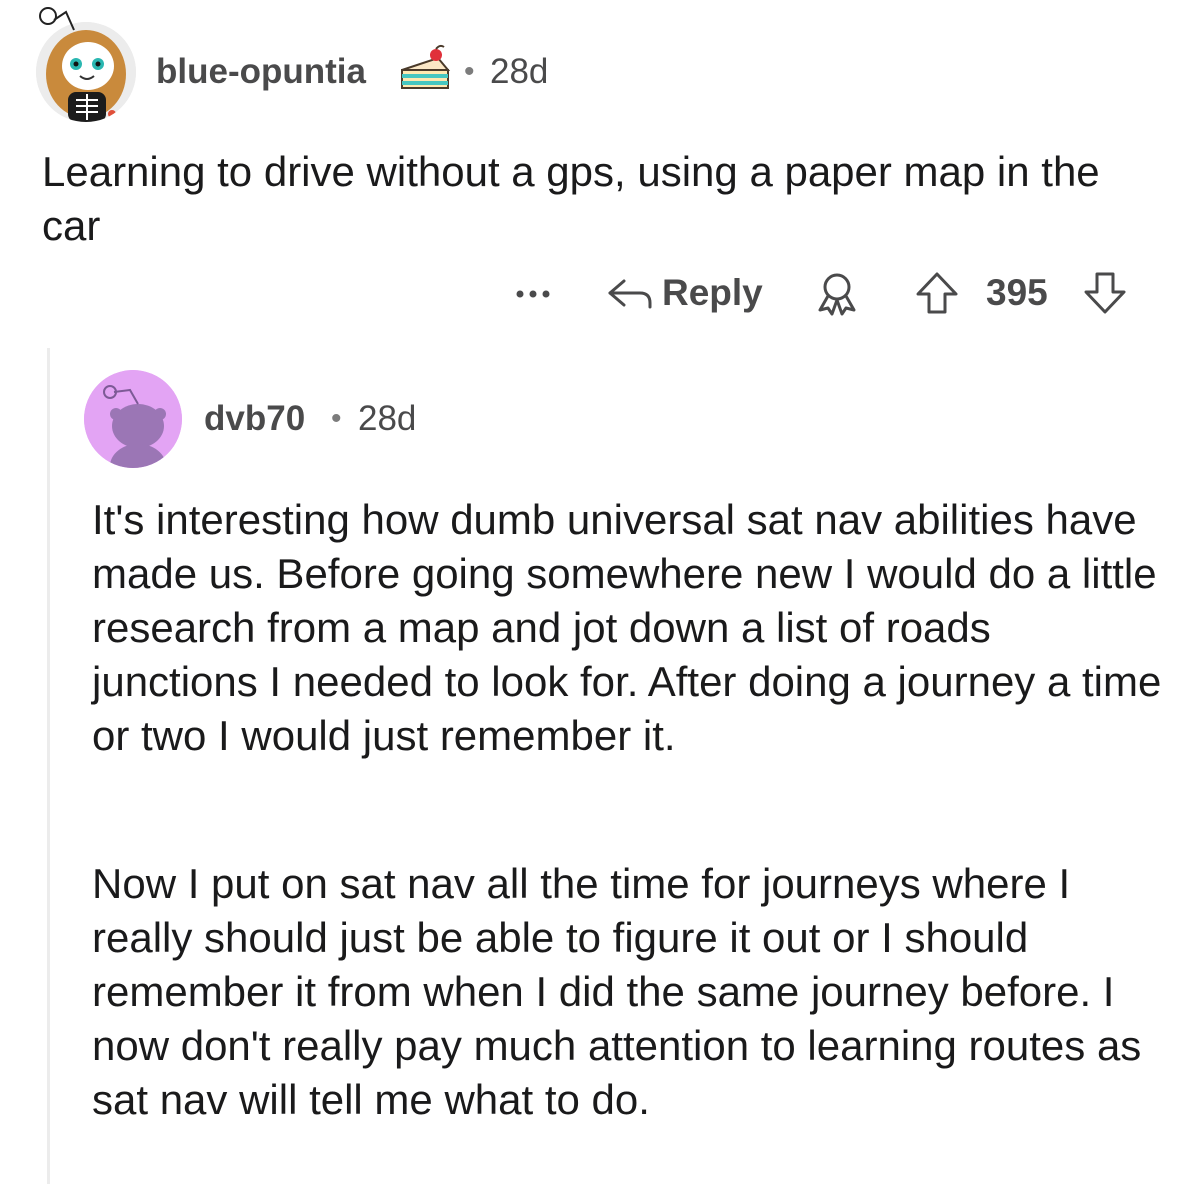 The image size is (1179, 1184). Describe the element at coordinates (712, 292) in the screenshot. I see `reply-label: Reply` at that location.